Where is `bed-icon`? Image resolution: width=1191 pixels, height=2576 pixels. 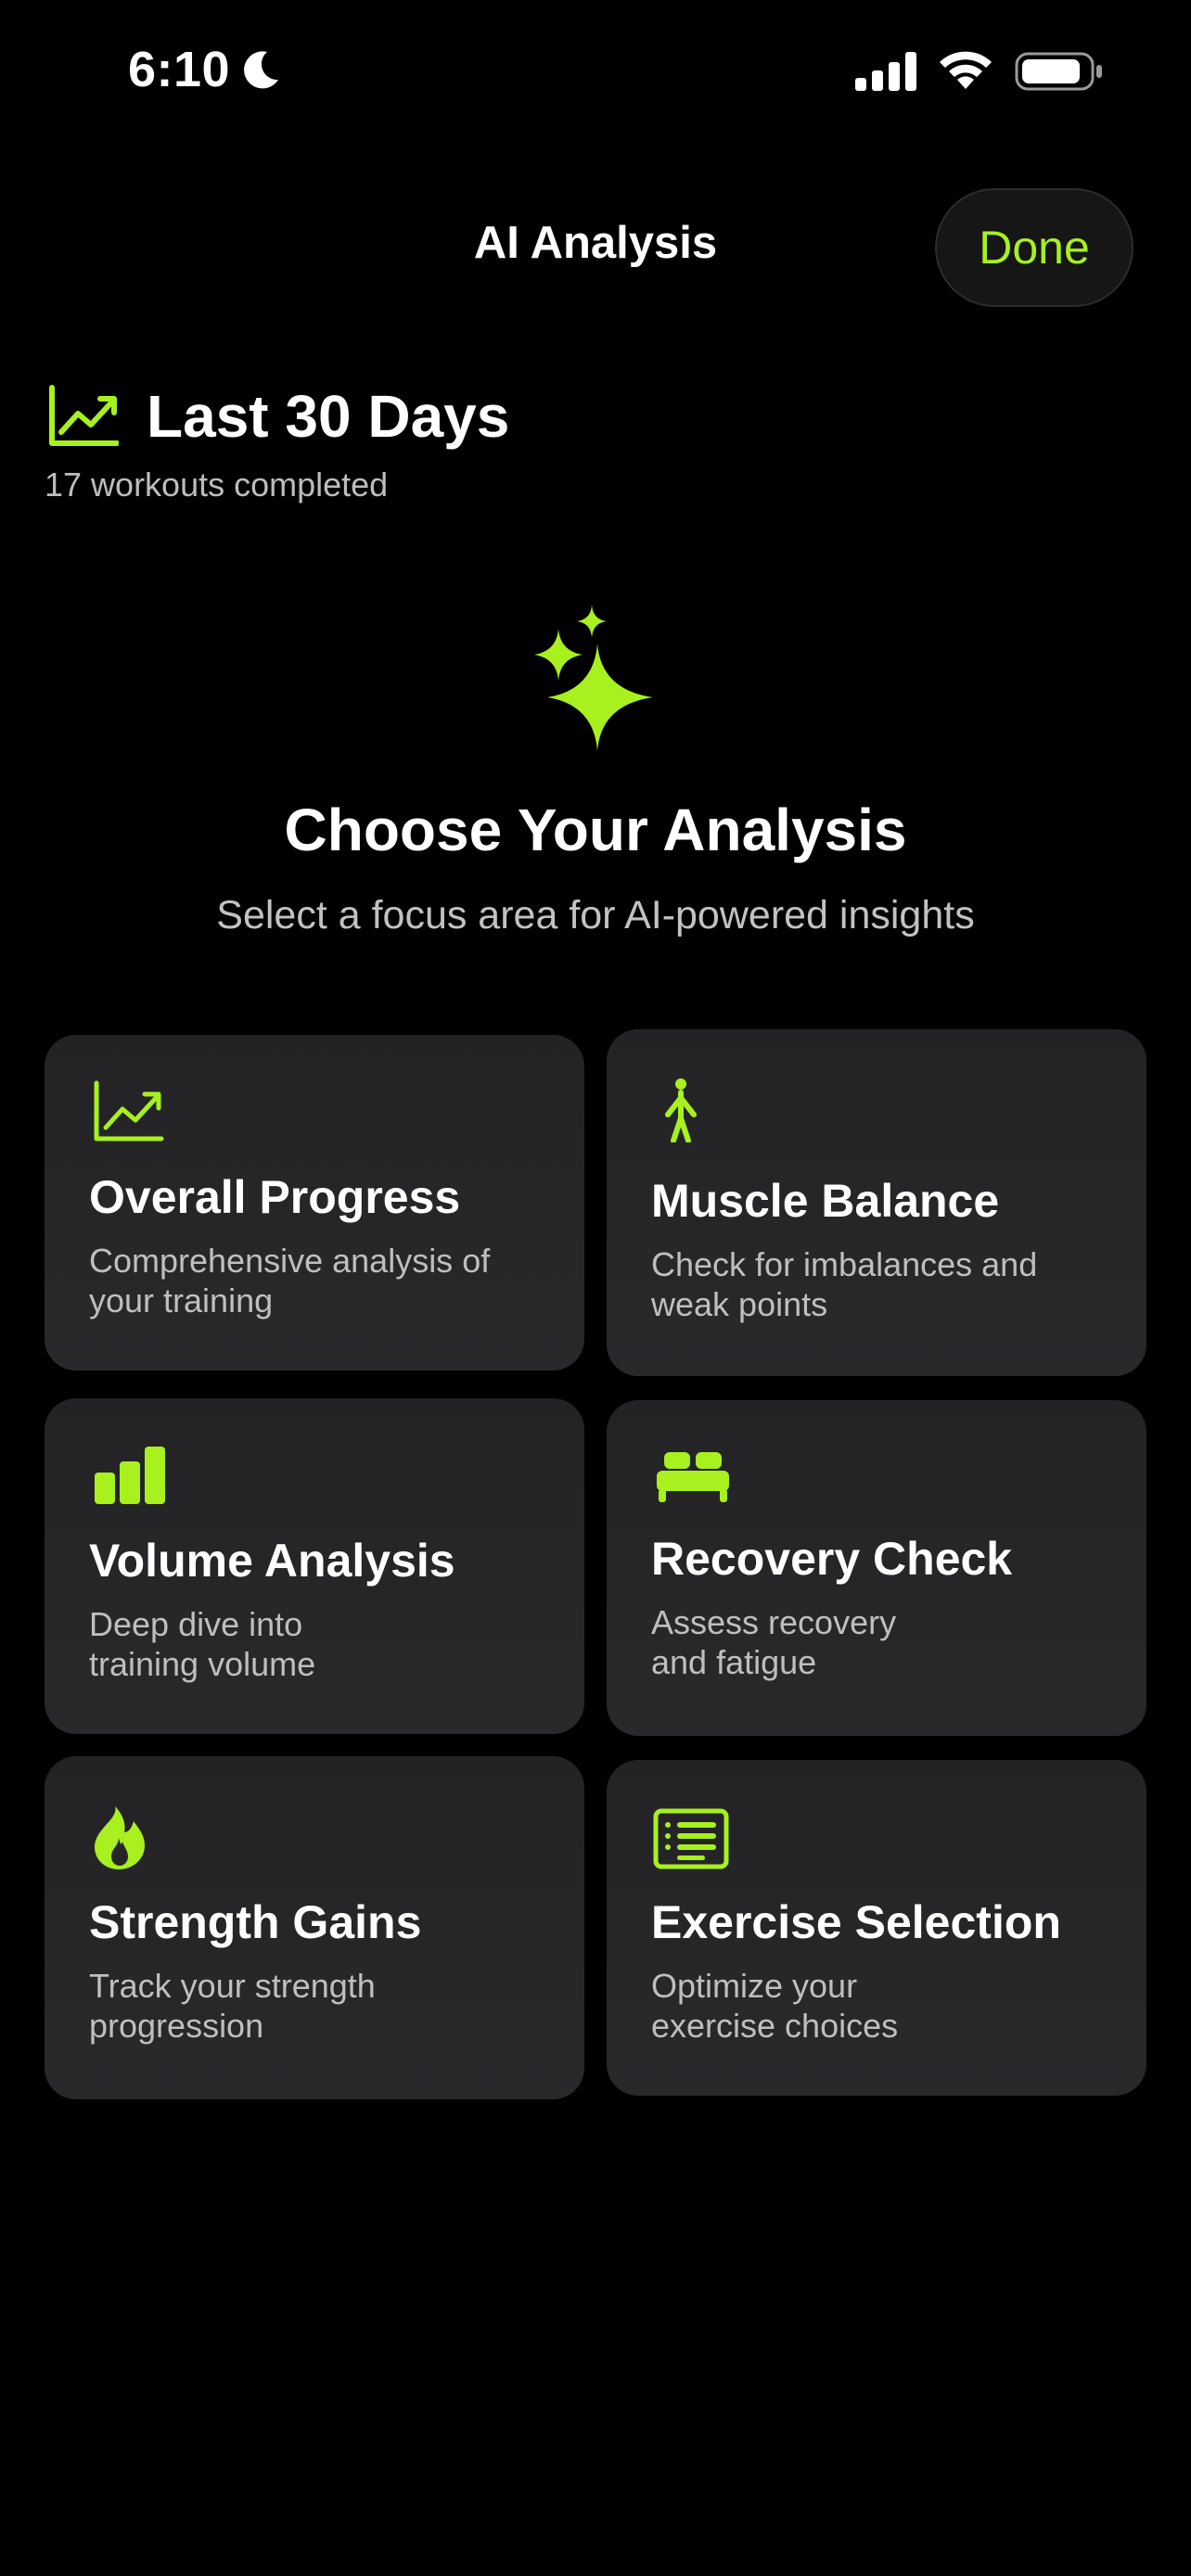
bed-icon is located at coordinates (693, 1477).